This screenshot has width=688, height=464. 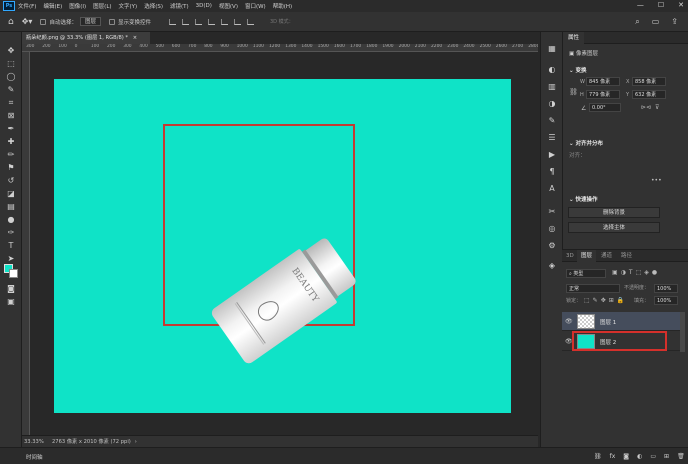 I want to click on align-right-icon, so click(x=198, y=21).